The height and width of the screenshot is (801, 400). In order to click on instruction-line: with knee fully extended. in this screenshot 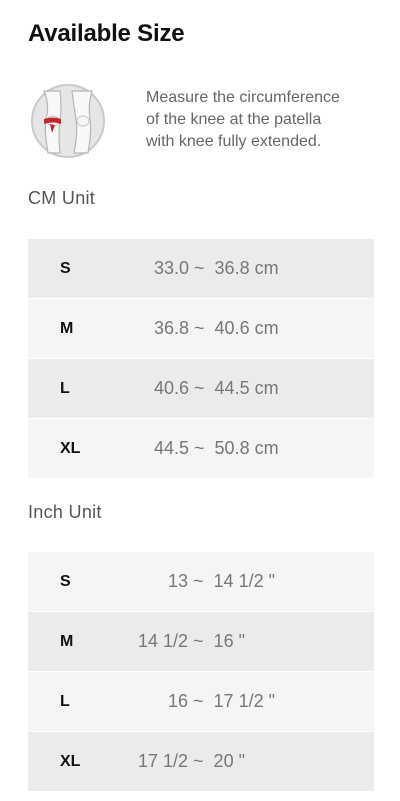, I will do `click(234, 141)`.